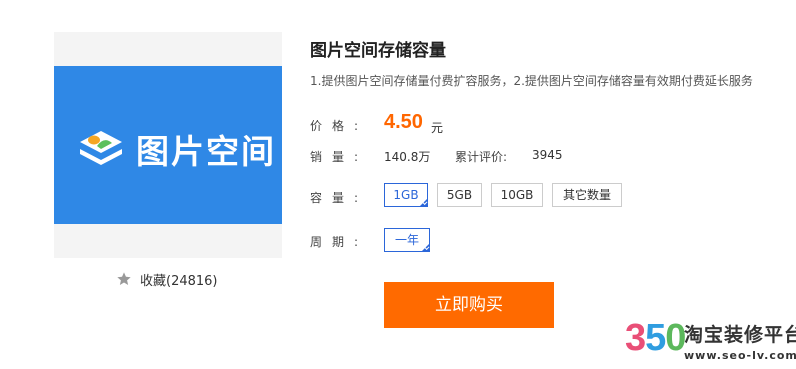  I want to click on price-label: 价格:, so click(339, 126).